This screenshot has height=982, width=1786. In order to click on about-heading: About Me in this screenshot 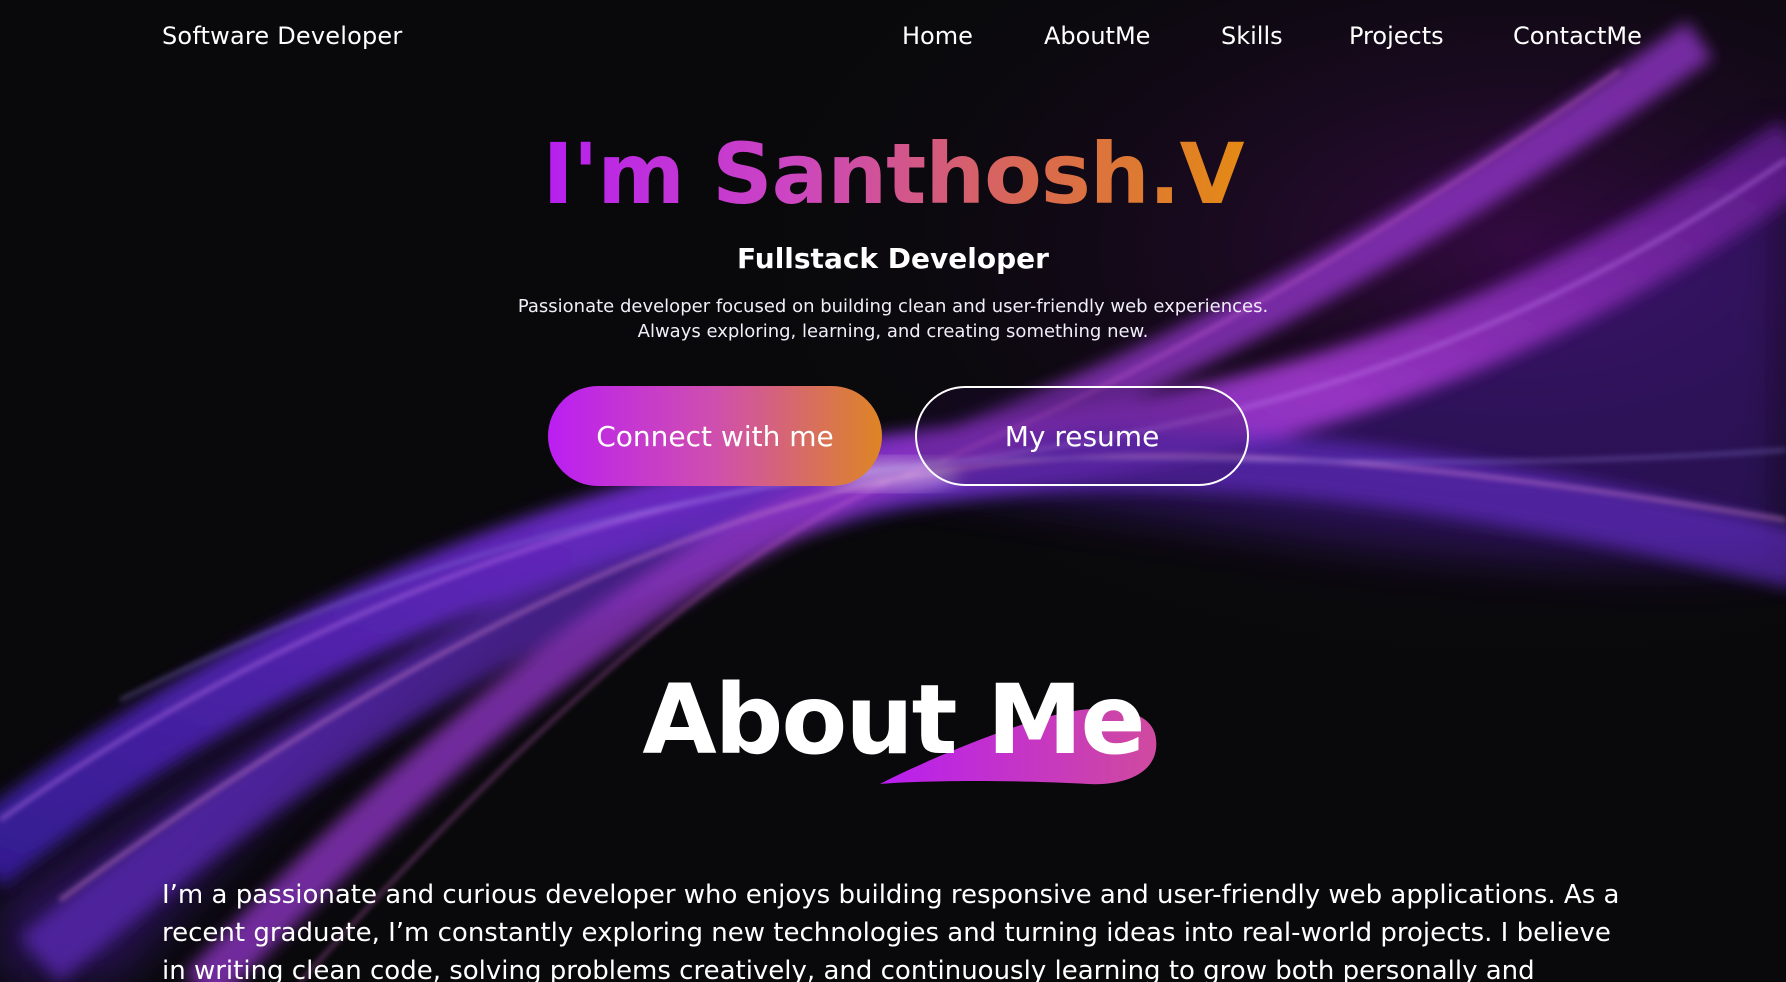, I will do `click(893, 722)`.